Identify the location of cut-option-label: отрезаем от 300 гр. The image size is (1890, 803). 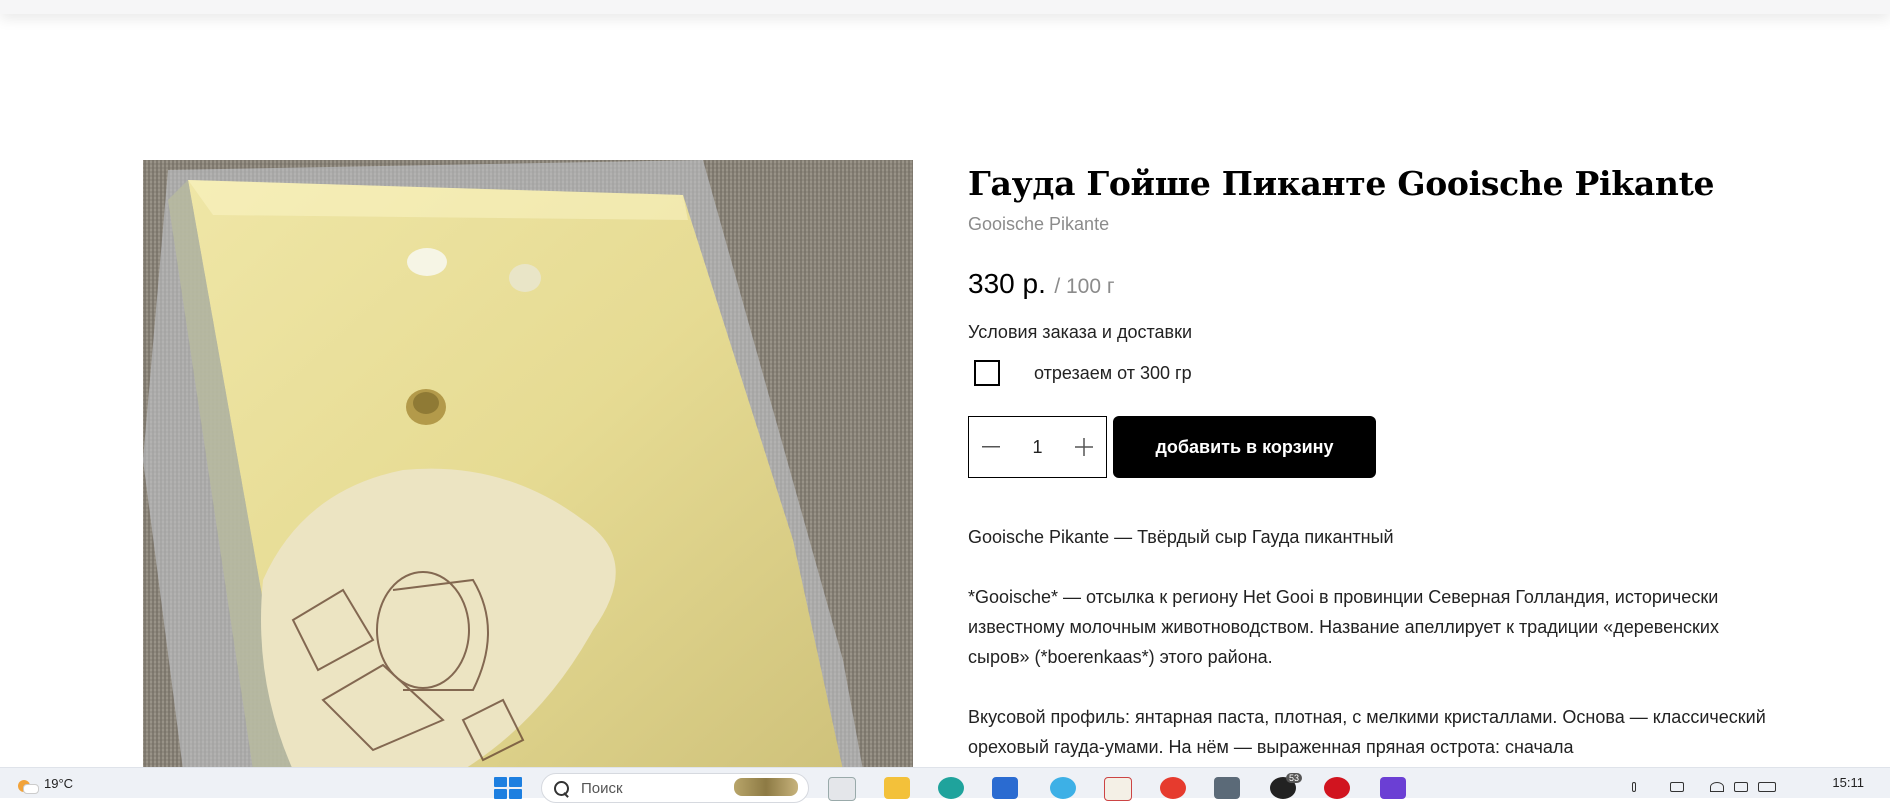
(1113, 372).